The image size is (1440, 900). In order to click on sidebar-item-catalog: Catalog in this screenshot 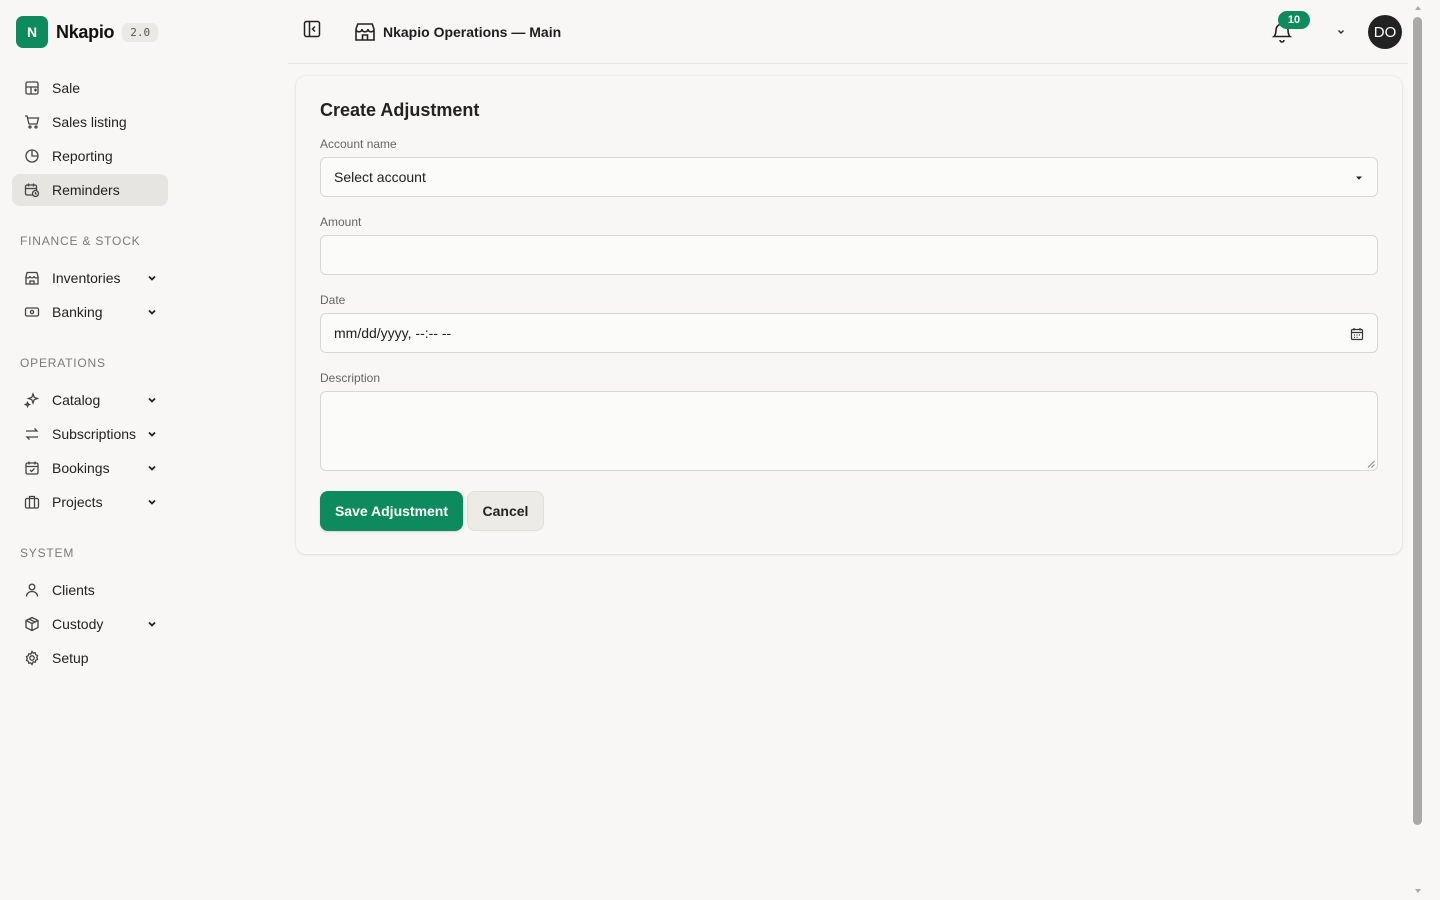, I will do `click(90, 400)`.